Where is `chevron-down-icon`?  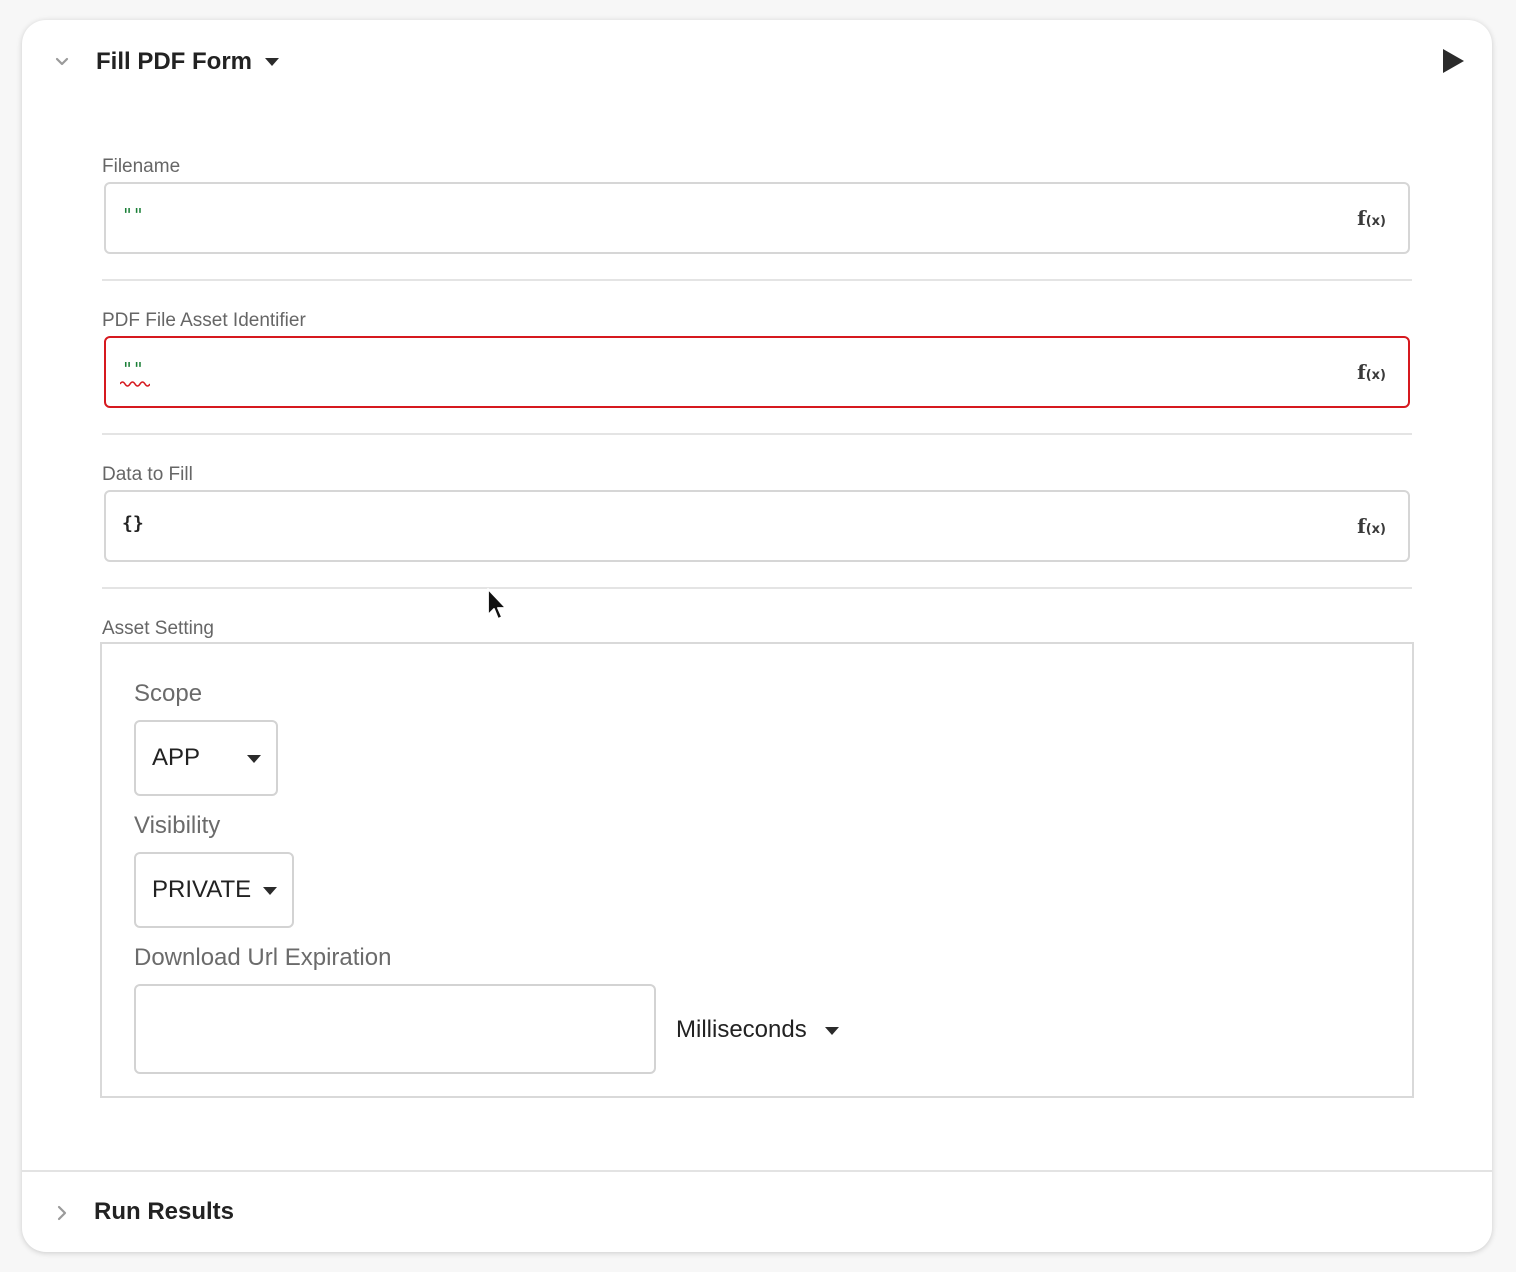 chevron-down-icon is located at coordinates (62, 62).